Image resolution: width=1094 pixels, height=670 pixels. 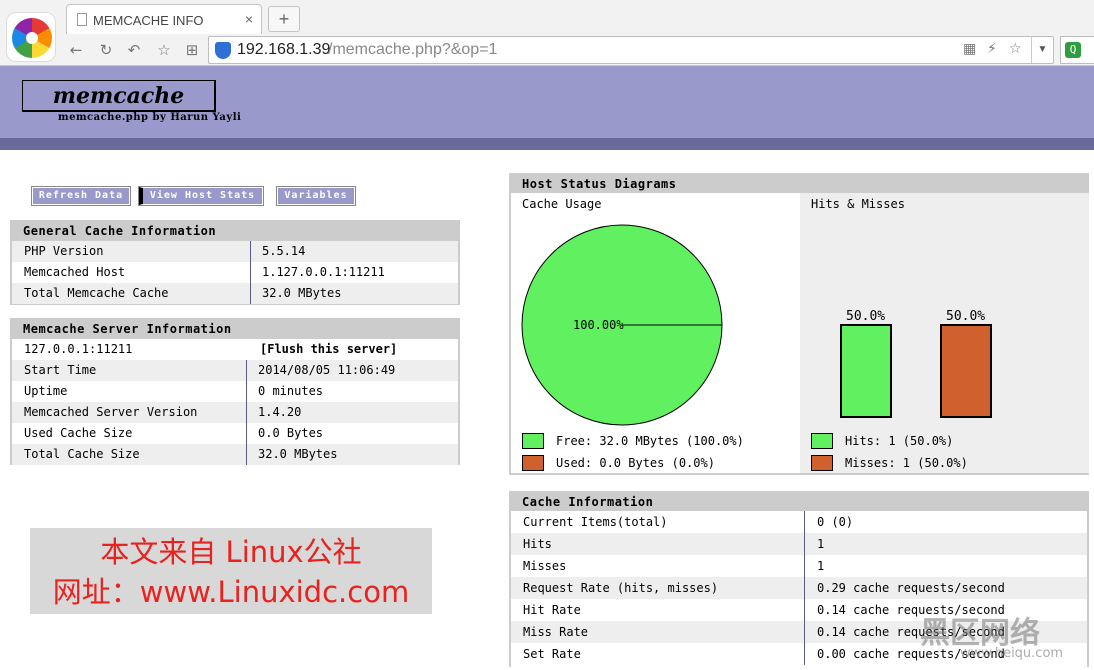 I want to click on row-value: 0.0 Bytes, so click(x=291, y=433).